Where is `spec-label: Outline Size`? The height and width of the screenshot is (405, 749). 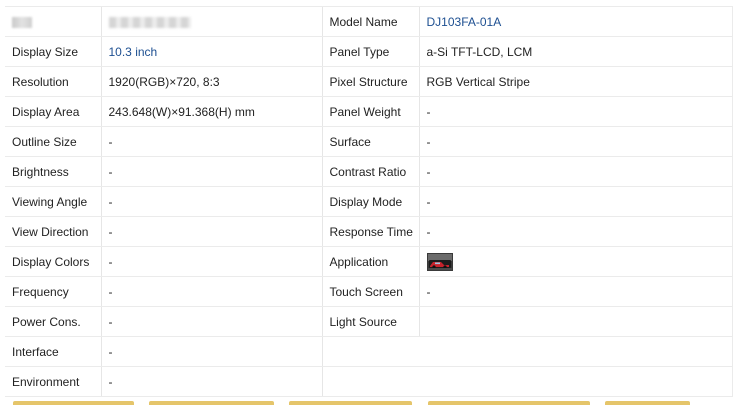 spec-label: Outline Size is located at coordinates (53, 141).